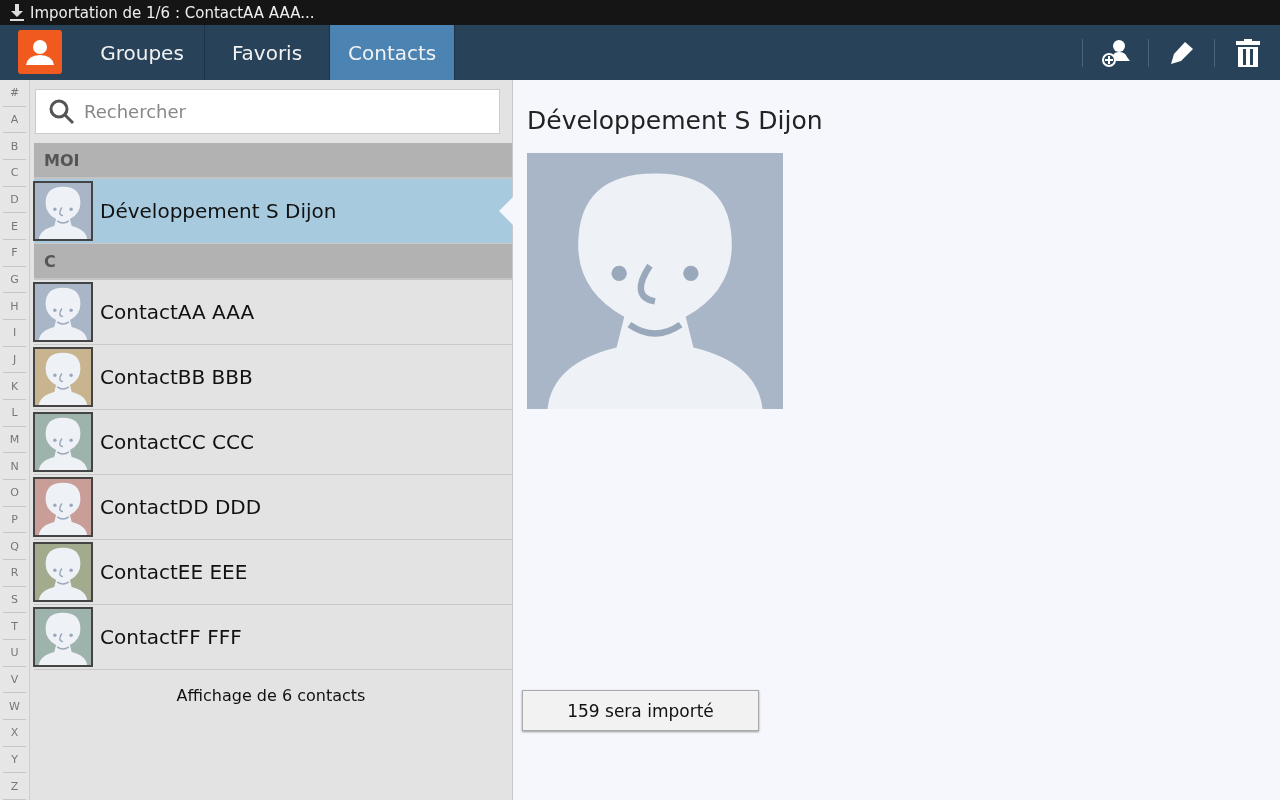 The image size is (1280, 800). What do you see at coordinates (174, 572) in the screenshot?
I see `contact-name: ContactEE EEE` at bounding box center [174, 572].